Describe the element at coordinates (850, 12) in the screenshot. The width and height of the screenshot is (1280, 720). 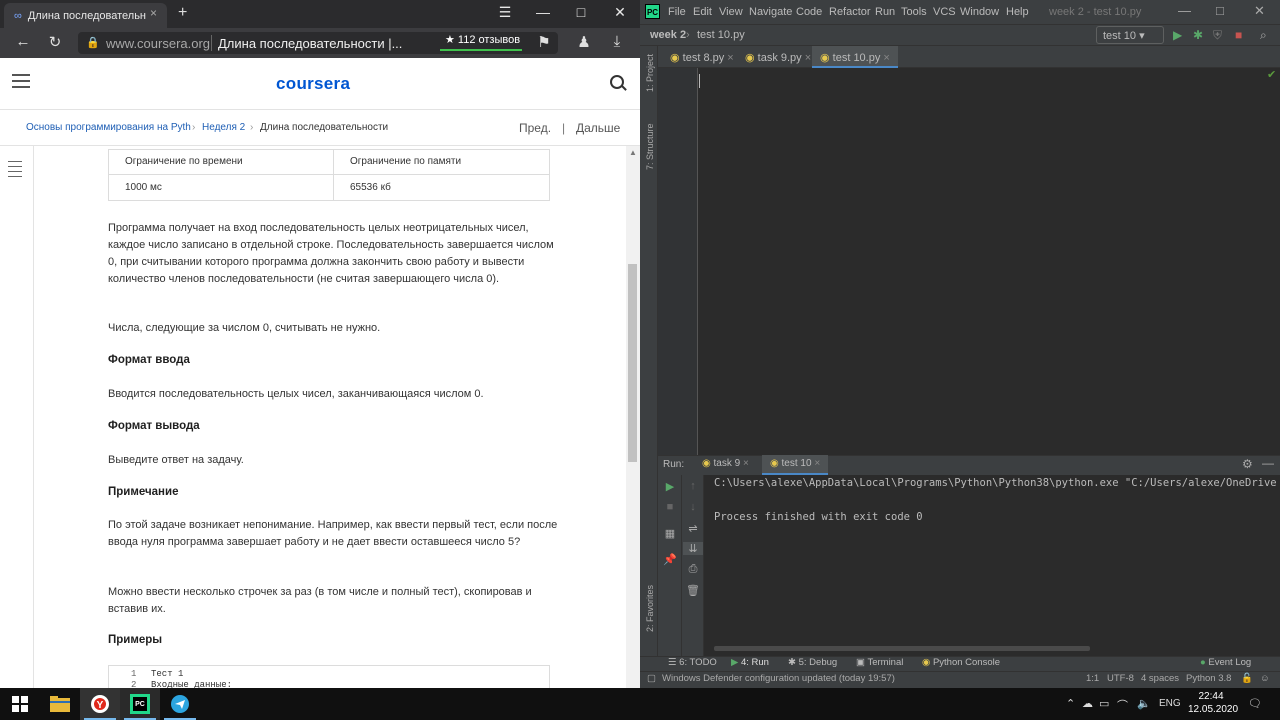
I see `menu-refactor: Refactor` at that location.